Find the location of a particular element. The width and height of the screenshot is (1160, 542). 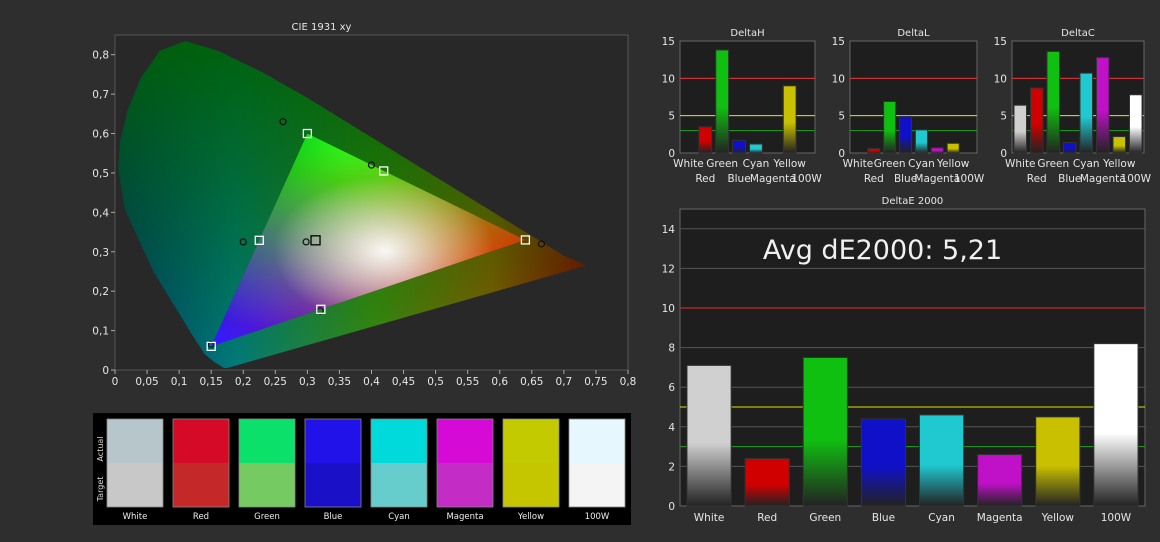

bar-plot-area is located at coordinates (913, 97).